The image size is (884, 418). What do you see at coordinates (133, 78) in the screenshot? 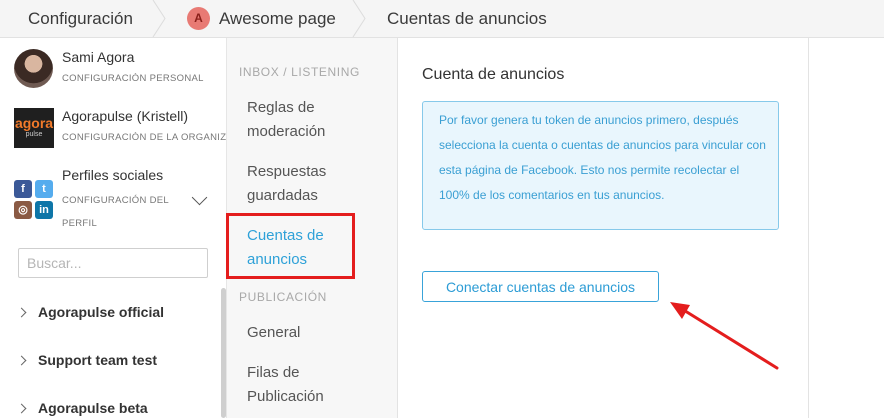
I see `profile-subtitle: CONFIGURACIÓN PERSONAL` at bounding box center [133, 78].